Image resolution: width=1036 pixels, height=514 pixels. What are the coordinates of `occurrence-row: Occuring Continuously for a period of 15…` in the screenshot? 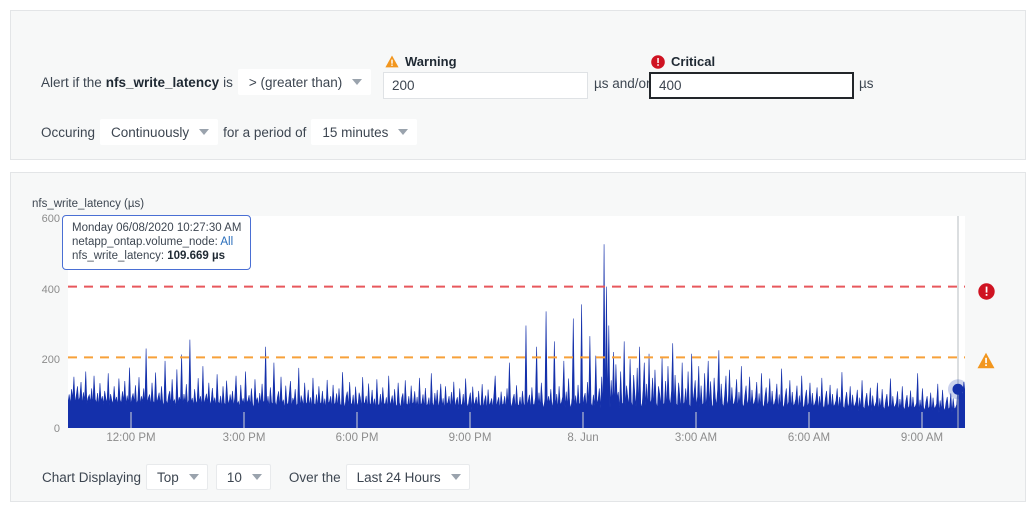 It's located at (229, 132).